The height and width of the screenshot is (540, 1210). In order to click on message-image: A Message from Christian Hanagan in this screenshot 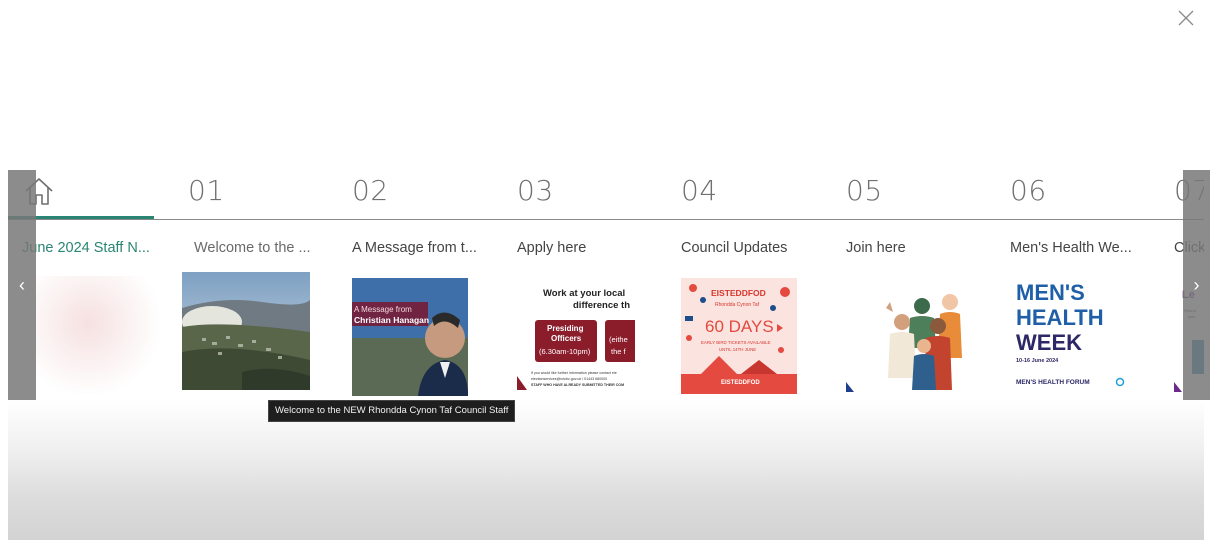, I will do `click(410, 337)`.